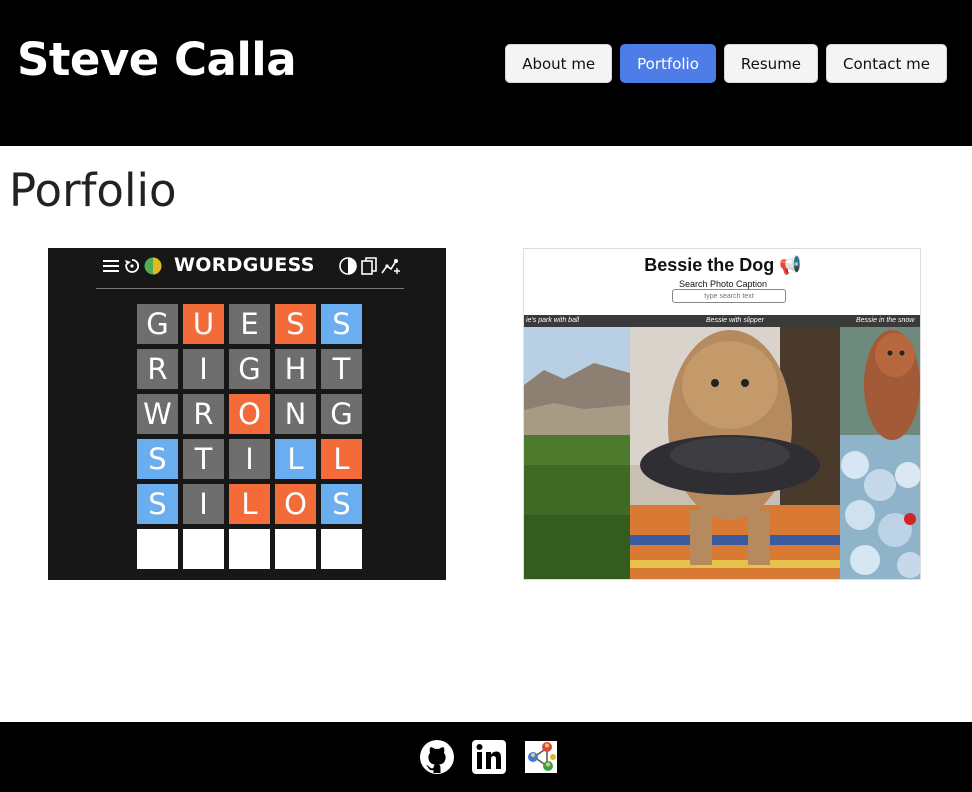 Image resolution: width=972 pixels, height=792 pixels. What do you see at coordinates (295, 369) in the screenshot?
I see `wordguess-tile: H` at bounding box center [295, 369].